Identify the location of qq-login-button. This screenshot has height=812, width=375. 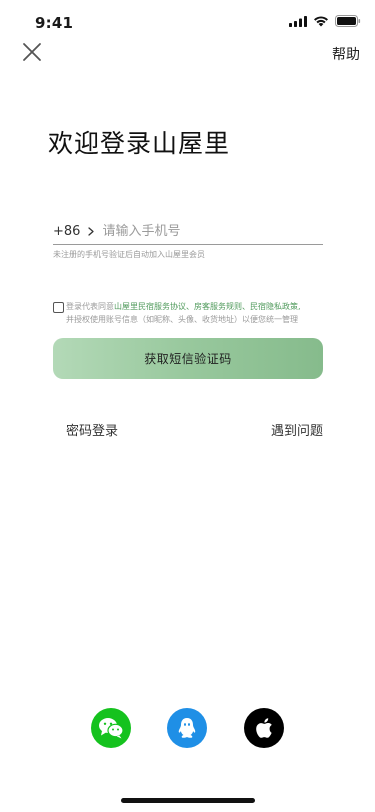
(187, 728).